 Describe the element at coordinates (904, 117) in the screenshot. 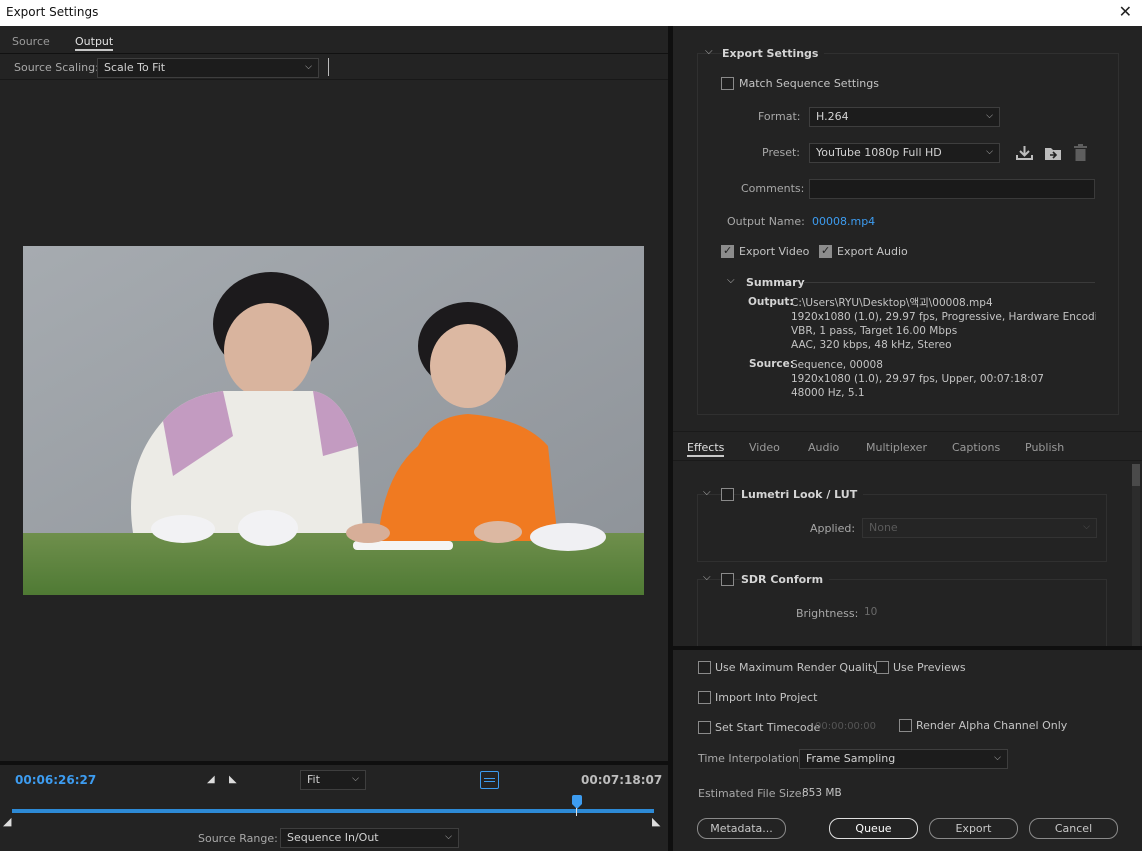

I see `format-dropdown: H.264 ⌵` at that location.